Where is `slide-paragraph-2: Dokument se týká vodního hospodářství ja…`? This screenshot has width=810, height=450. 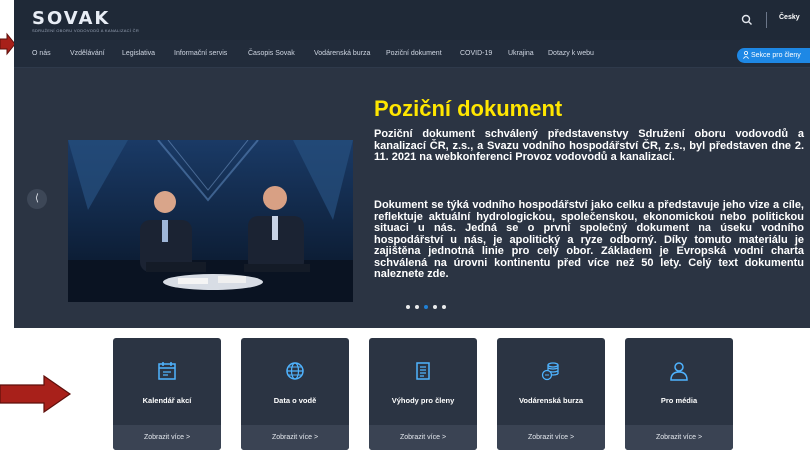 slide-paragraph-2: Dokument se týká vodního hospodářství ja… is located at coordinates (589, 239).